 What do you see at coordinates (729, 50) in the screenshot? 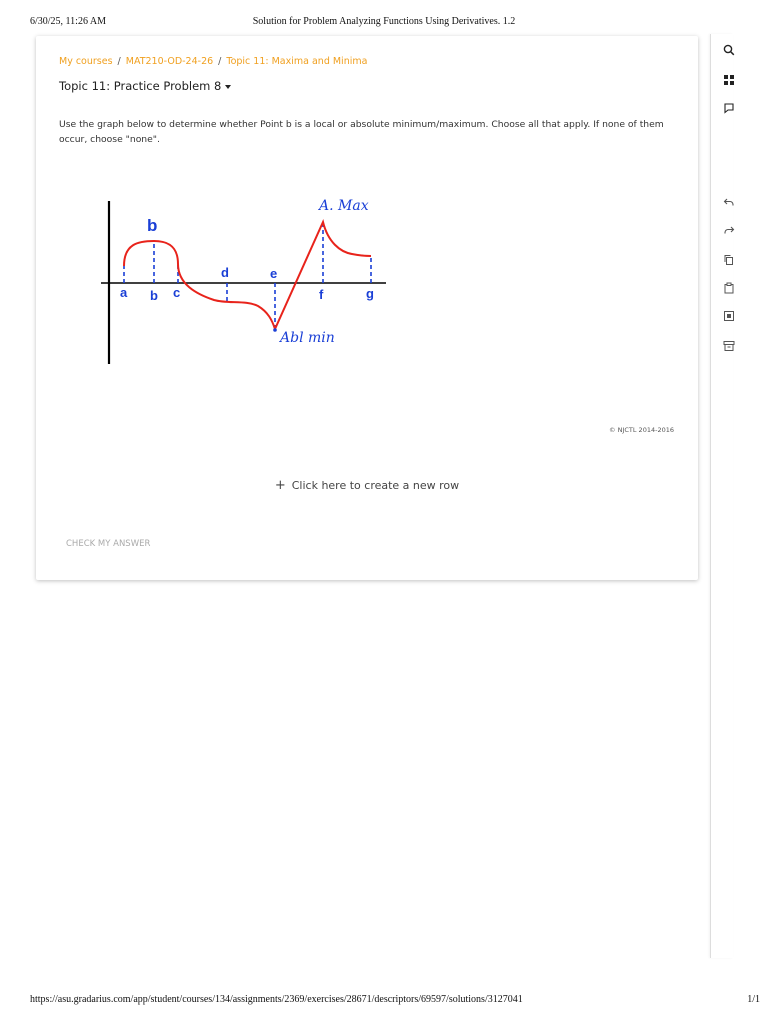
I see `search-icon` at bounding box center [729, 50].